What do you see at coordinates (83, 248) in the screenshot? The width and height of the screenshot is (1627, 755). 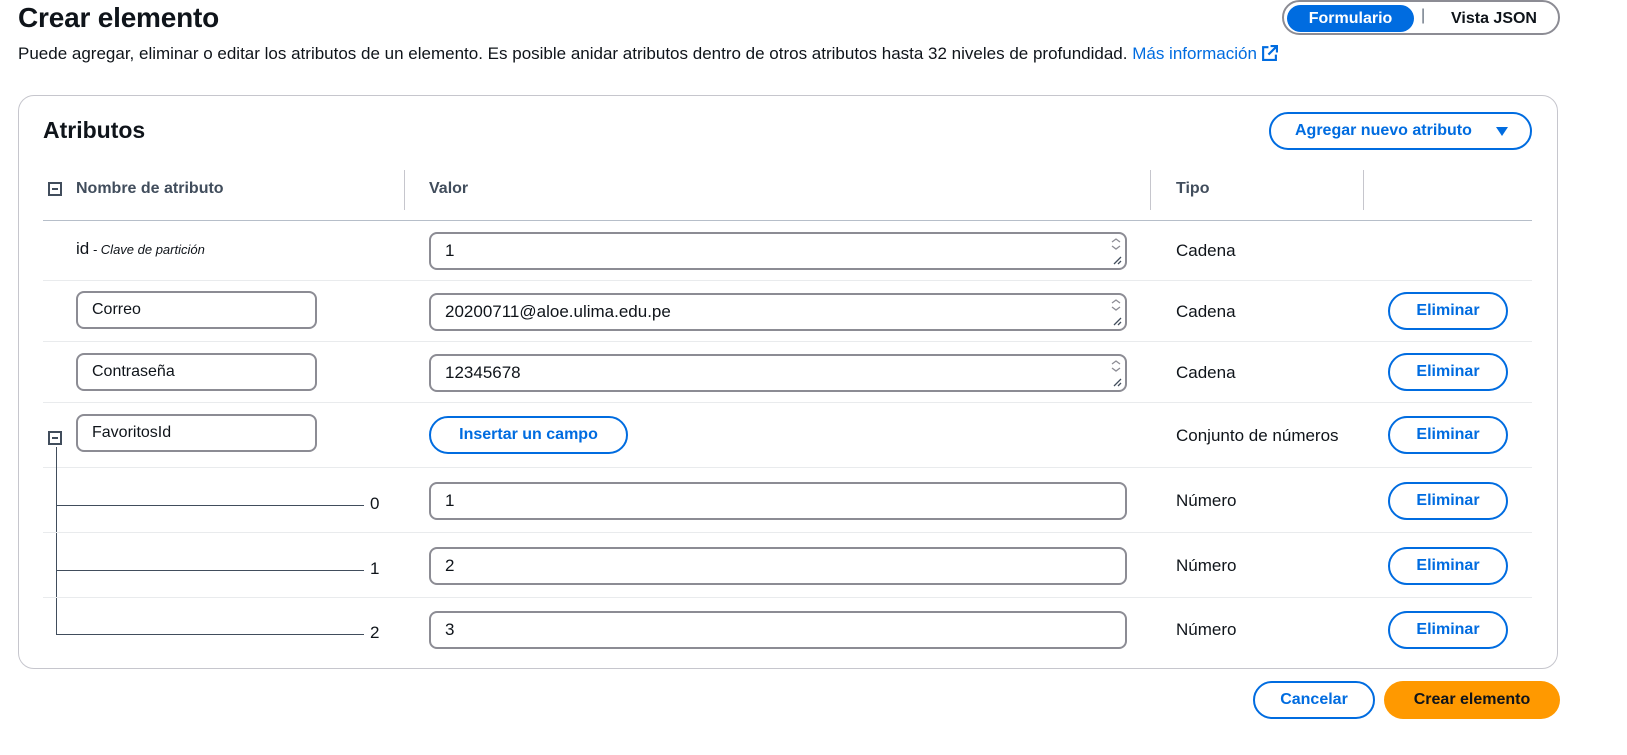 I see `partition-key-name: id` at bounding box center [83, 248].